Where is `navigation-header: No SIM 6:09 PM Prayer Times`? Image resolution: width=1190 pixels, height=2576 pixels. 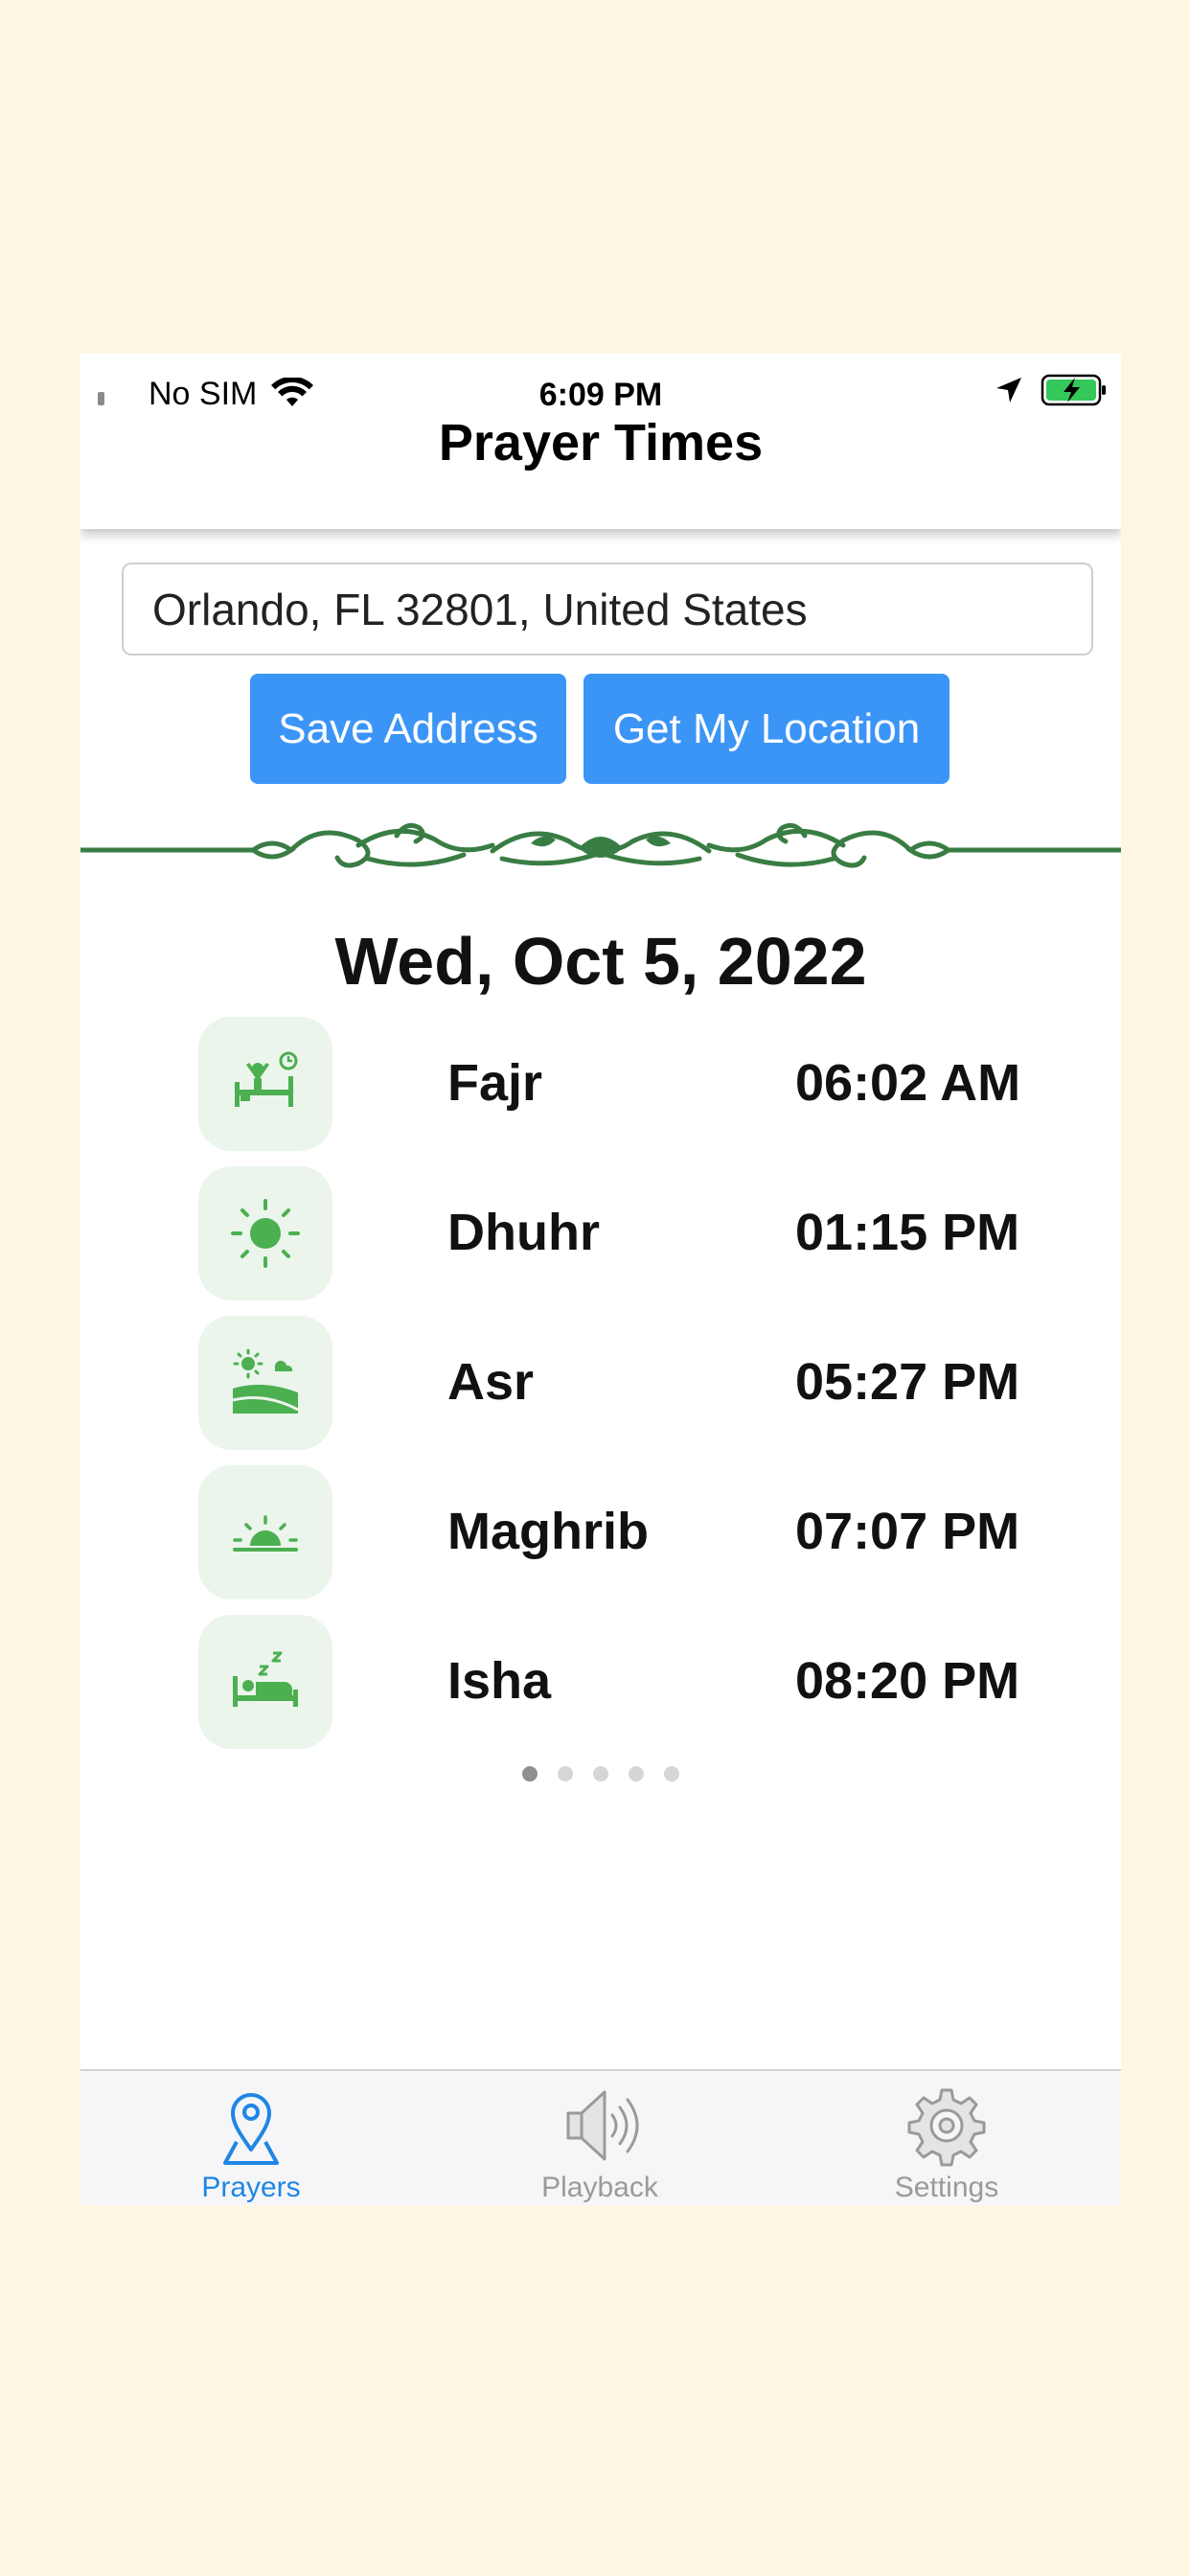
navigation-header: No SIM 6:09 PM Prayer Times is located at coordinates (601, 441).